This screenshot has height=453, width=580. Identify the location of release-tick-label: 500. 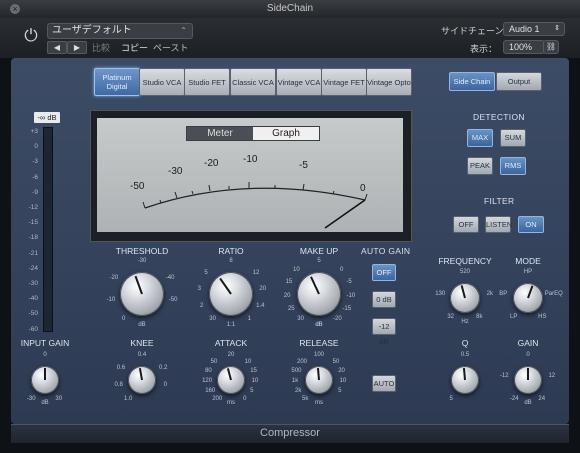
(296, 370).